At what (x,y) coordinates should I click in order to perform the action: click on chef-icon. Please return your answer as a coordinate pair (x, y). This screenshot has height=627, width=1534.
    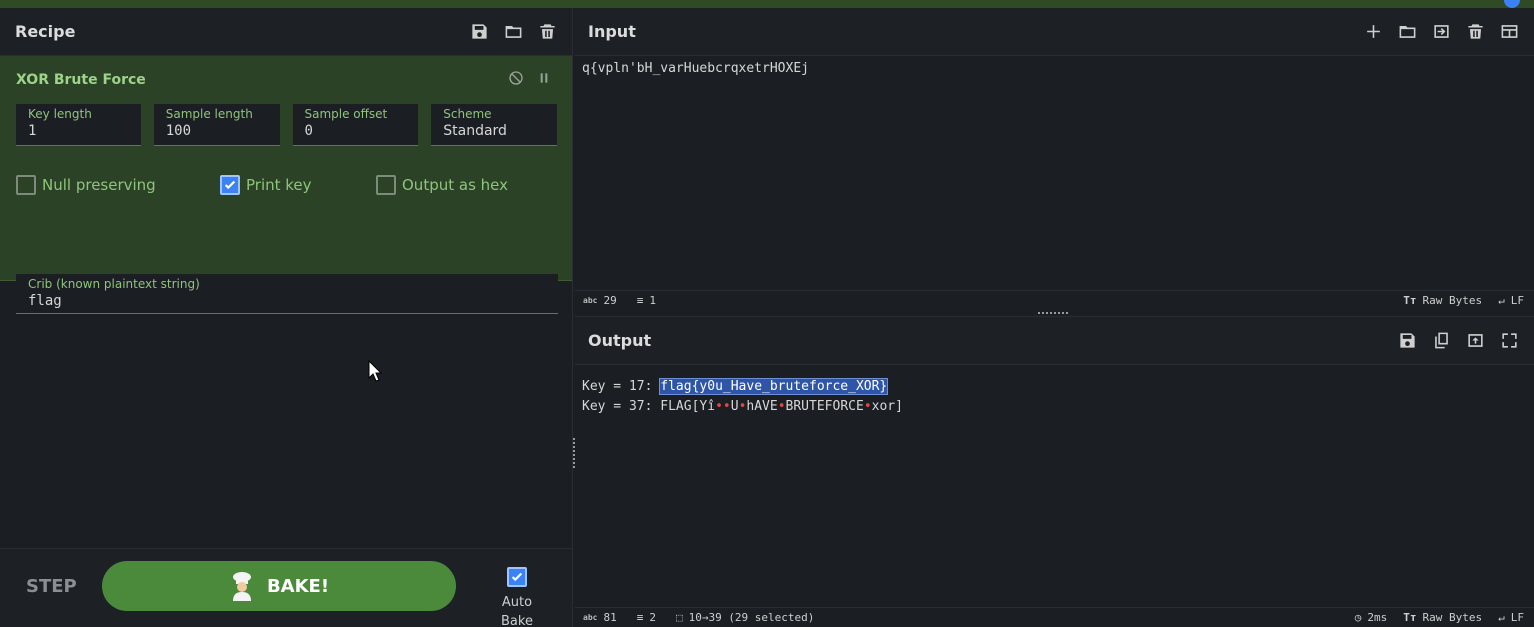
    Looking at the image, I should click on (241, 586).